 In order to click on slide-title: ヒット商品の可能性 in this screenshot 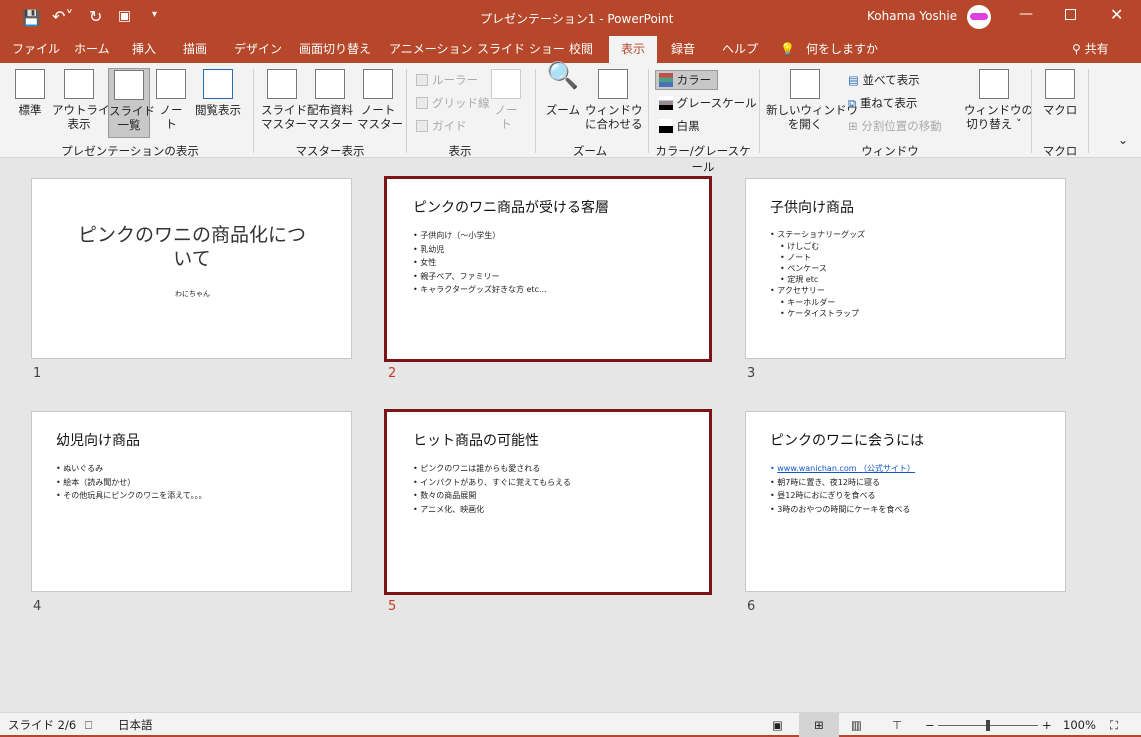, I will do `click(476, 441)`.